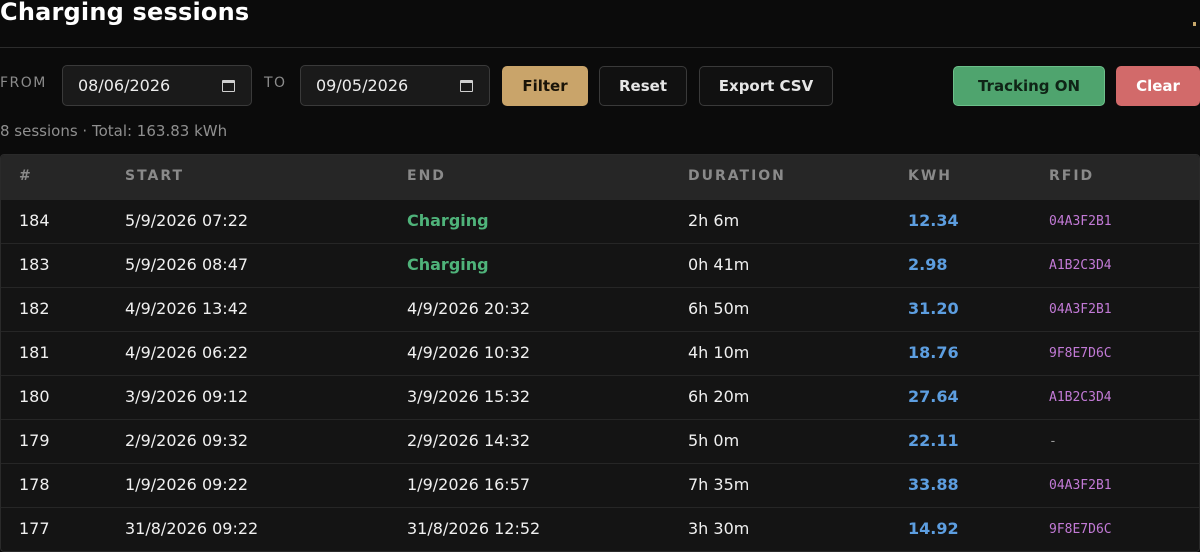  What do you see at coordinates (933, 308) in the screenshot?
I see `session-kwh: 31.20` at bounding box center [933, 308].